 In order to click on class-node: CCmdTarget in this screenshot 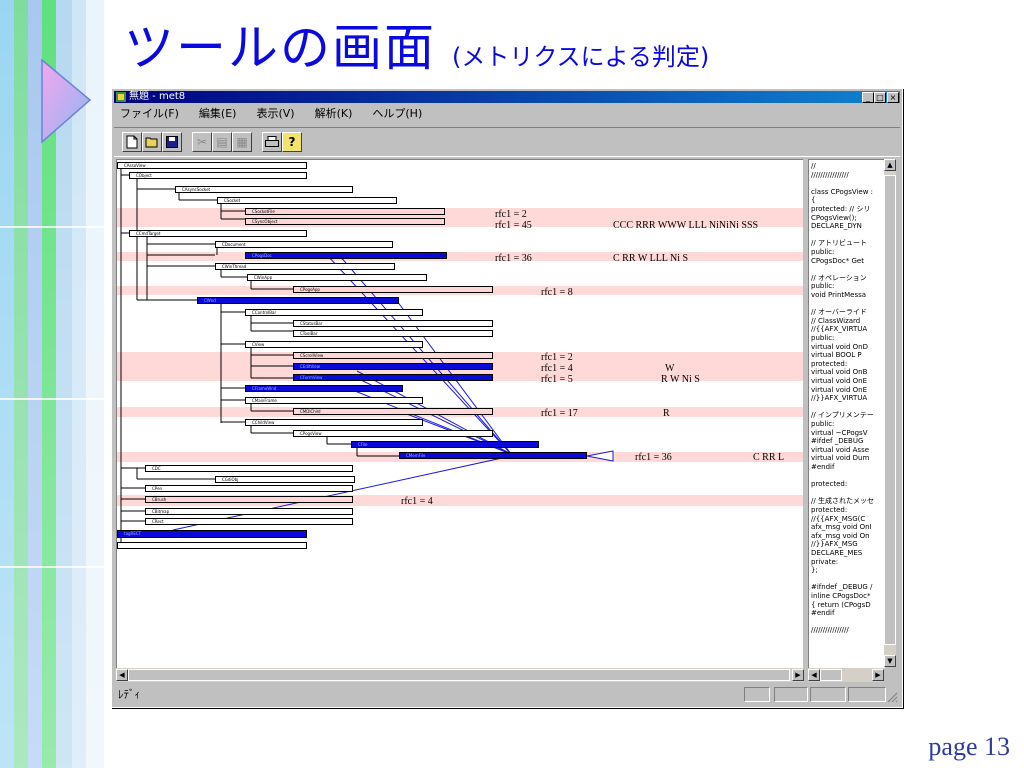, I will do `click(218, 233)`.